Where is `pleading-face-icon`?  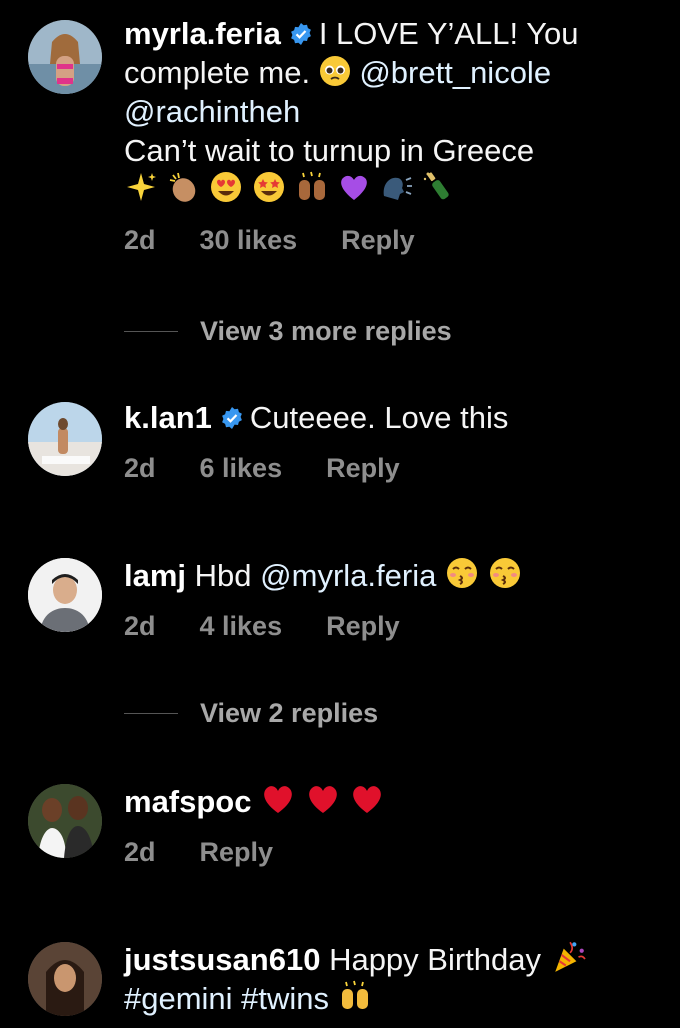 pleading-face-icon is located at coordinates (335, 71).